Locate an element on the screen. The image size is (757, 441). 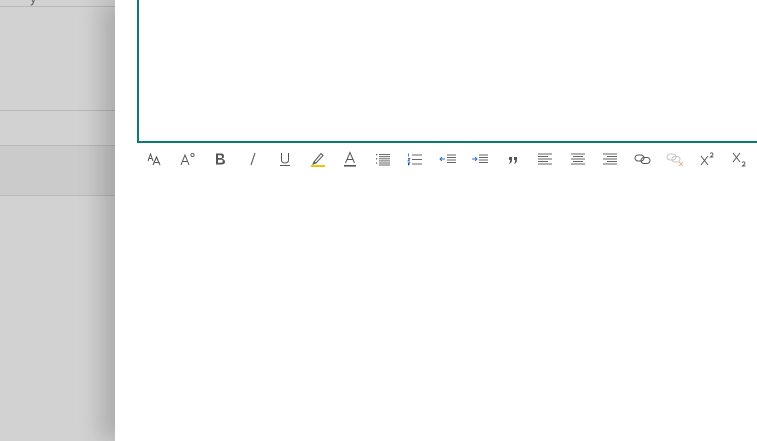
link-icon is located at coordinates (642, 159).